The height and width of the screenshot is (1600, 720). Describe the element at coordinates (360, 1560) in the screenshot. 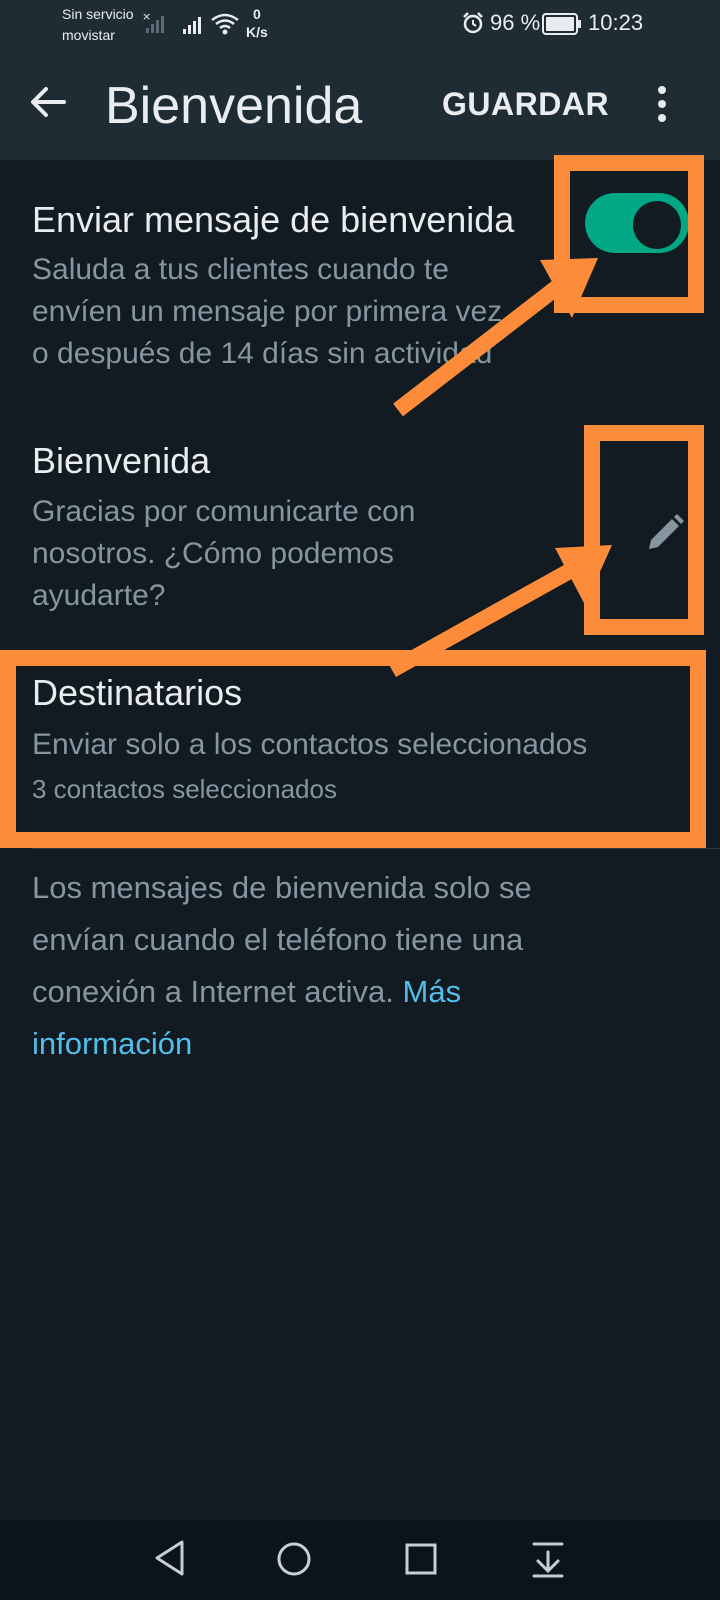

I see `navigation-bar` at that location.